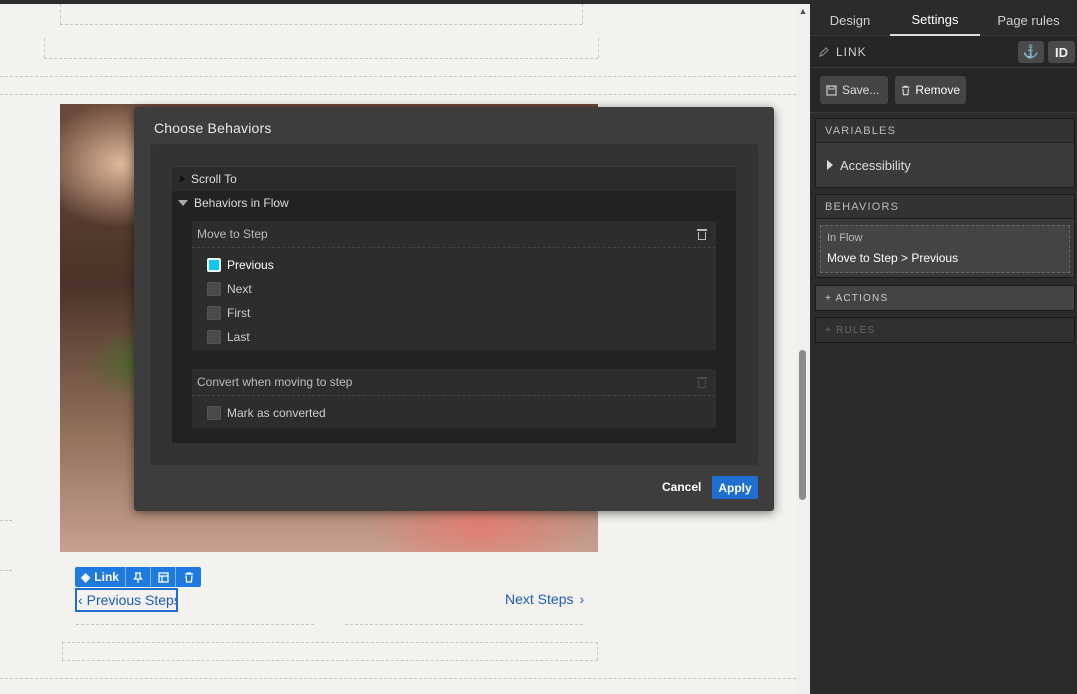  I want to click on chevron-left-icon: ‹, so click(80, 600).